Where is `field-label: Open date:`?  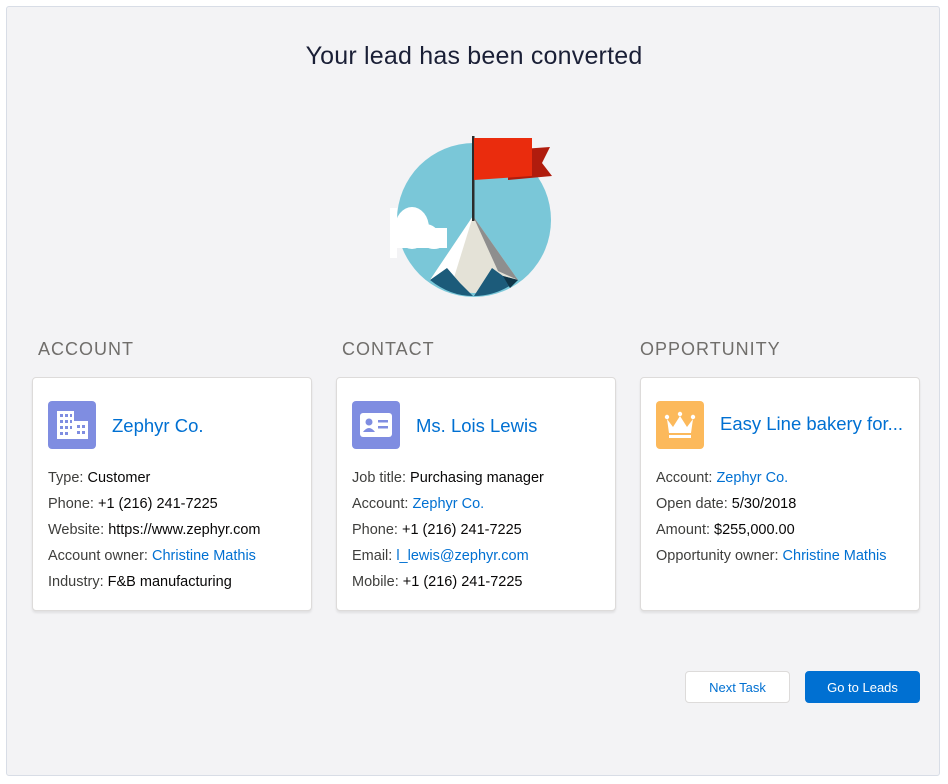 field-label: Open date: is located at coordinates (694, 504).